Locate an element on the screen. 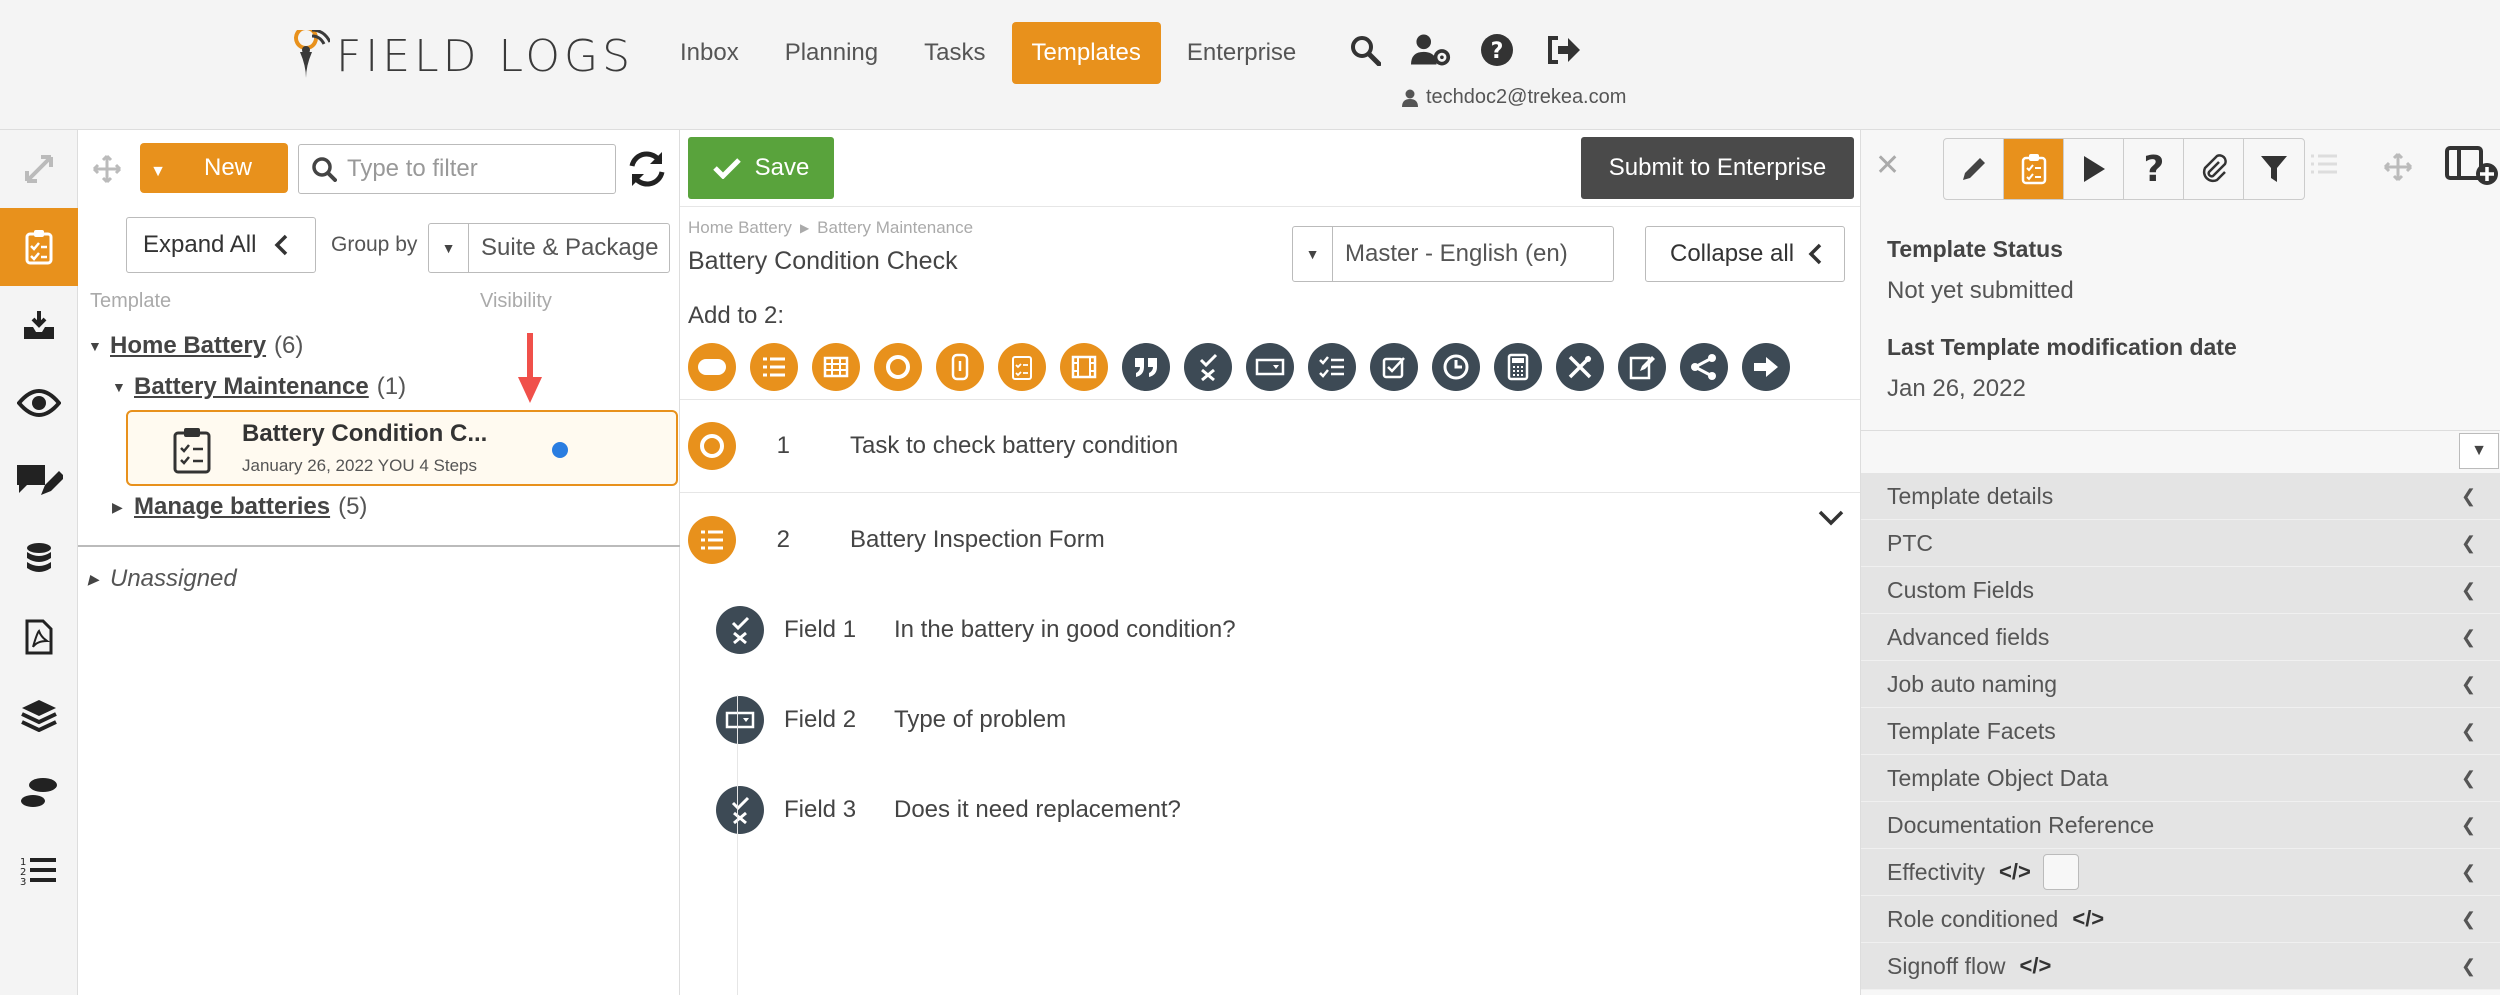 The height and width of the screenshot is (995, 2500). tree-node-name: Home Battery is located at coordinates (188, 346).